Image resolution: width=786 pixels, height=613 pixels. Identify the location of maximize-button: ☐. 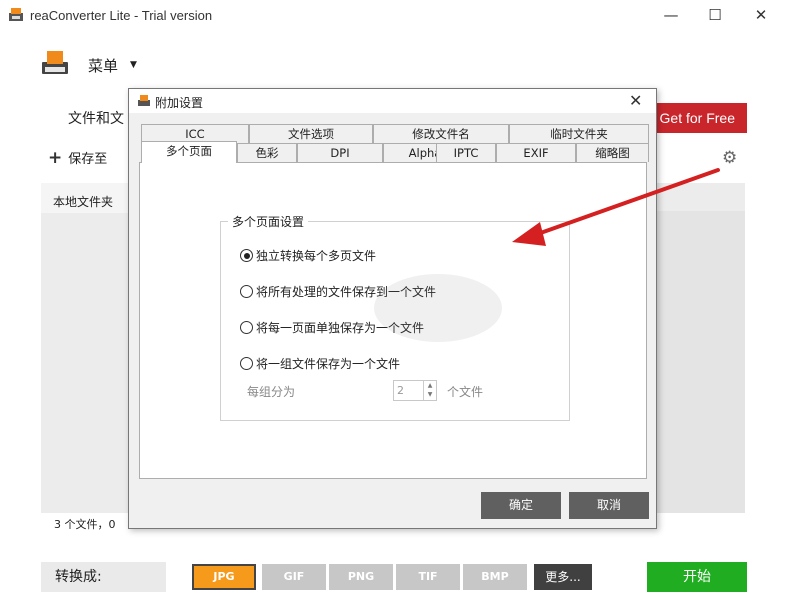
(715, 16).